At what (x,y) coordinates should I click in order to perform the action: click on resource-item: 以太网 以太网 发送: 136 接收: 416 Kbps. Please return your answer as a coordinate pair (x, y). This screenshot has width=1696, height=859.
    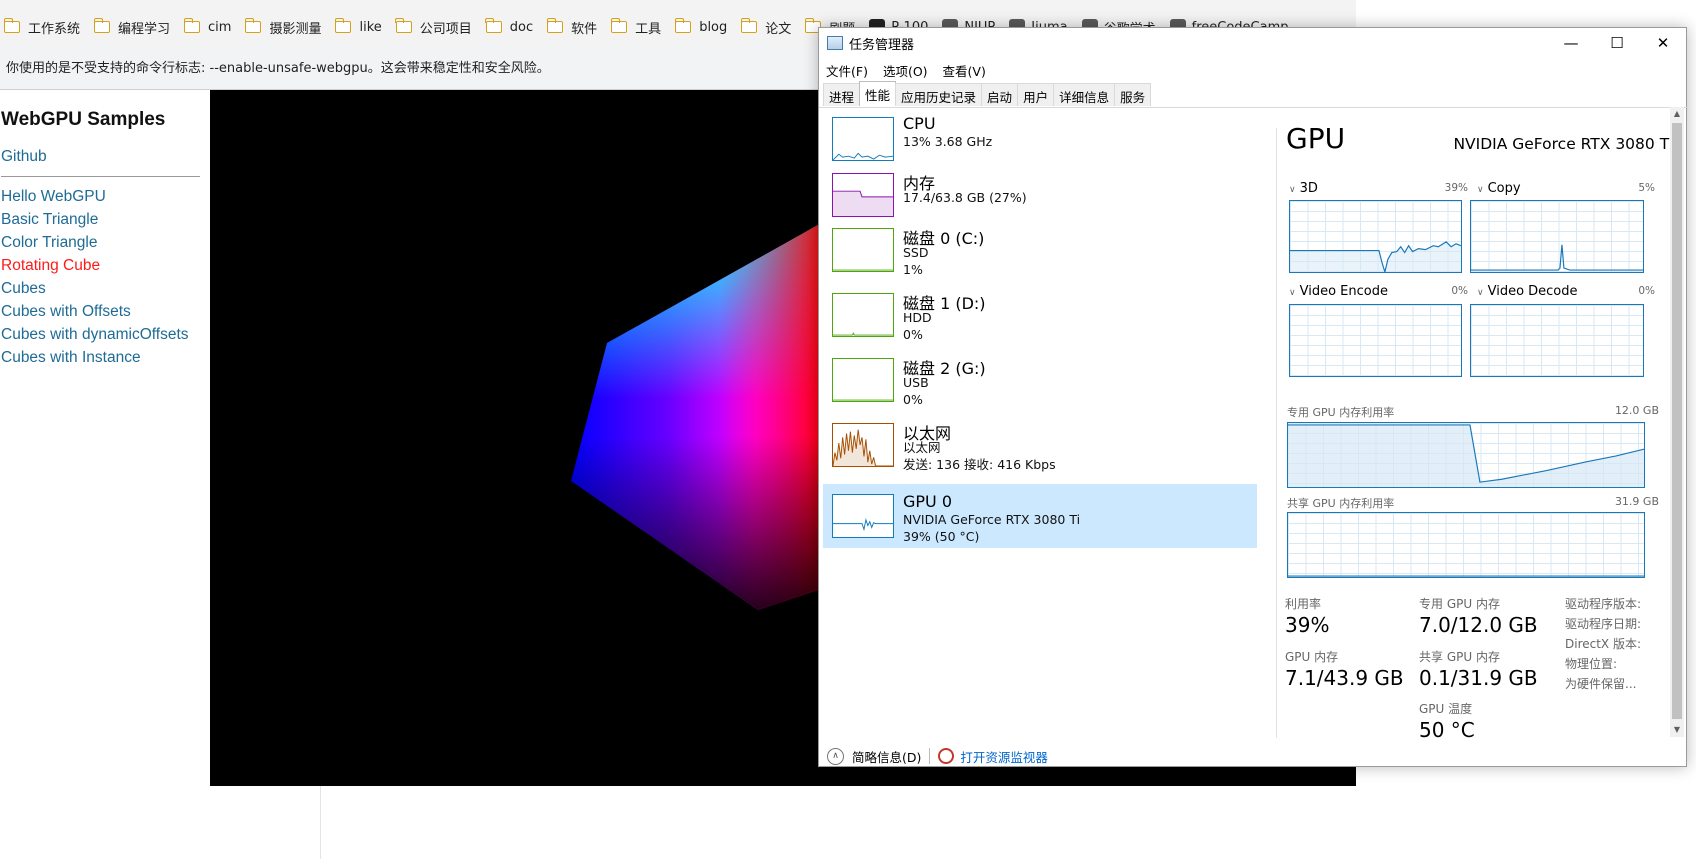
    Looking at the image, I should click on (1040, 451).